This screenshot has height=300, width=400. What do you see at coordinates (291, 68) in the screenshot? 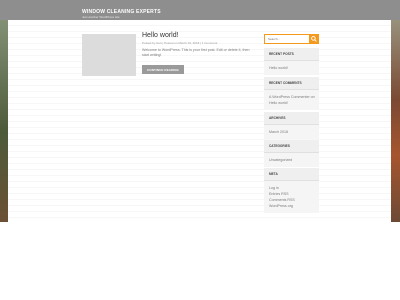
I see `recent-post-link: Hello world!` at bounding box center [291, 68].